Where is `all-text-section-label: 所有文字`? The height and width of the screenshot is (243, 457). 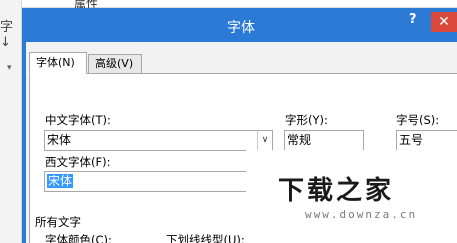 all-text-section-label: 所有文字 is located at coordinates (58, 222).